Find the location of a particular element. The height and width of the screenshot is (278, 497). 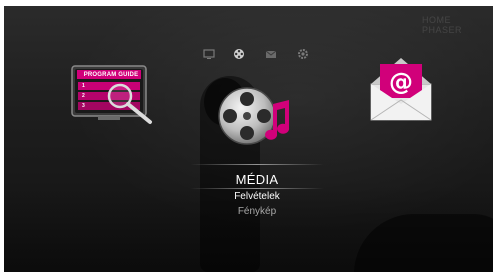

envelope-at-icon: @ is located at coordinates (401, 89).